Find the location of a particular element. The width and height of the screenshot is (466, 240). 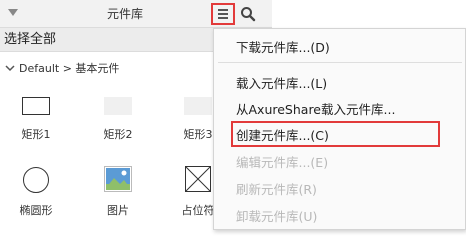

select-all-label: 选择全部 is located at coordinates (30, 39).